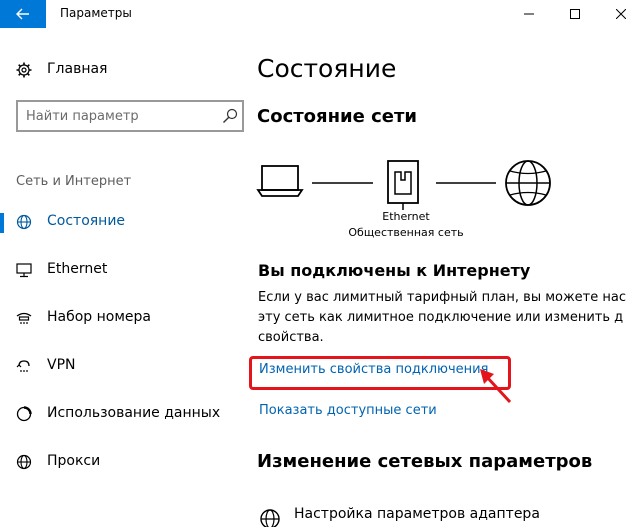 The width and height of the screenshot is (644, 527). I want to click on sidebar-item-label: Набор номера, so click(99, 317).